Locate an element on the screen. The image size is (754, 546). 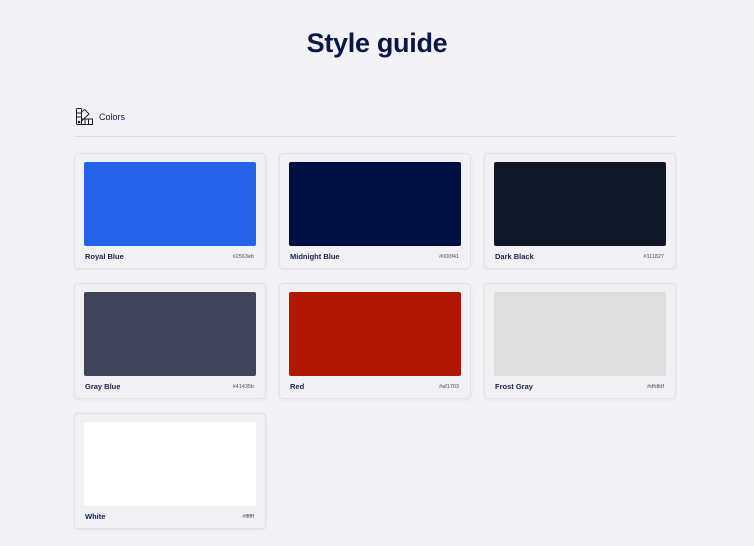
color-name: White is located at coordinates (95, 516).